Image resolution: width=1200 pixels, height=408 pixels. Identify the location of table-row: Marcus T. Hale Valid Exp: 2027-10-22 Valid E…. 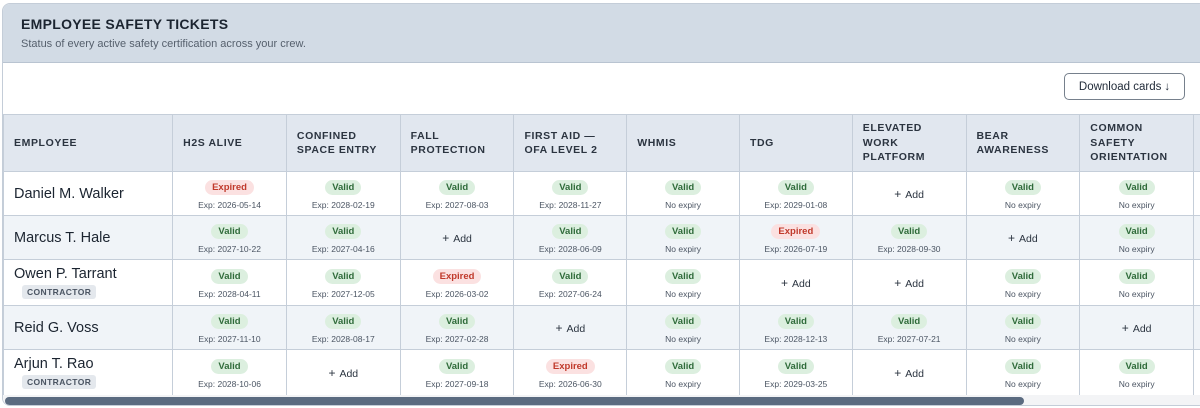
(601, 237).